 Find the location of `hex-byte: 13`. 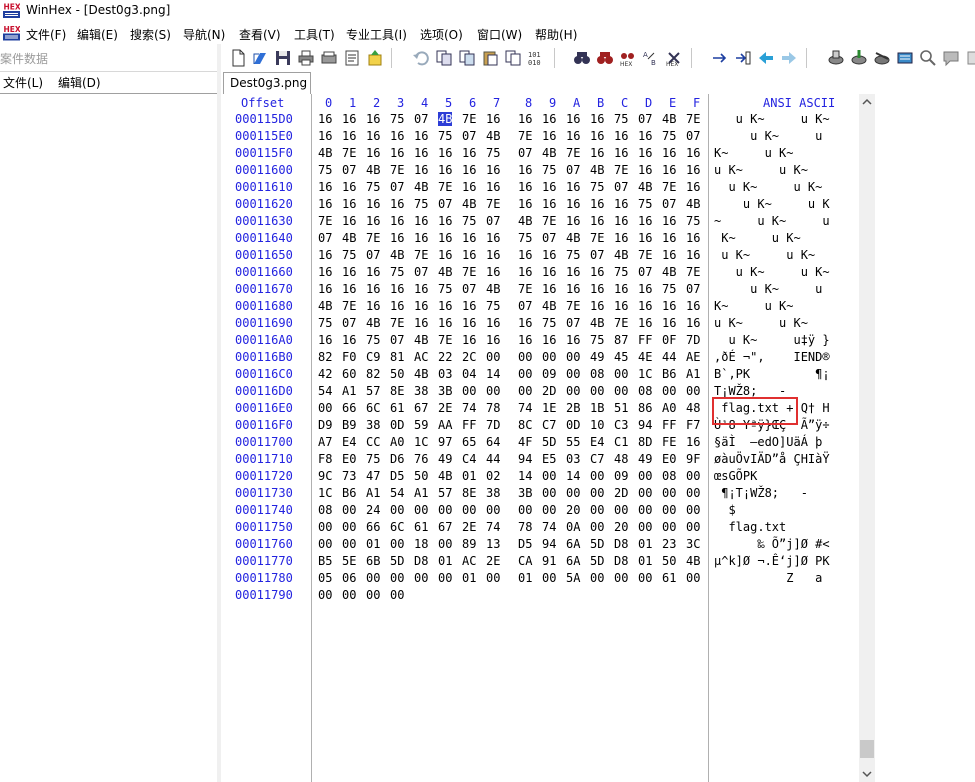

hex-byte: 13 is located at coordinates (493, 544).